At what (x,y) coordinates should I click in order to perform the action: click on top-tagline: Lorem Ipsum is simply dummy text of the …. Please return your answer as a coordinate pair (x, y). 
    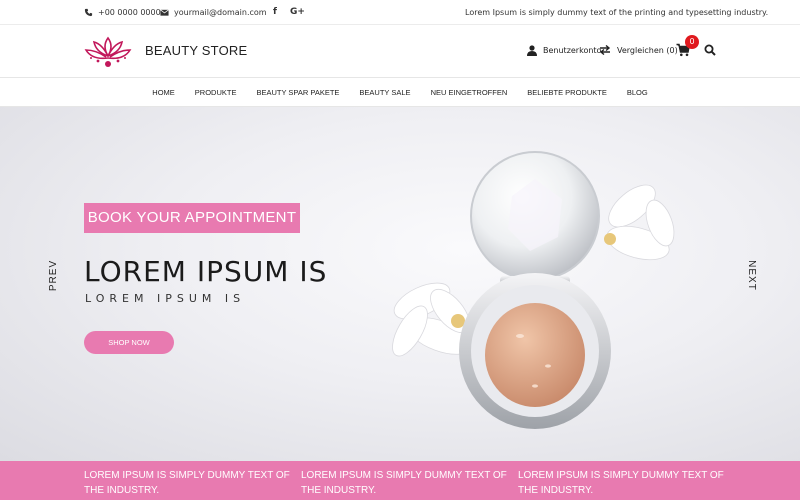
    Looking at the image, I should click on (616, 12).